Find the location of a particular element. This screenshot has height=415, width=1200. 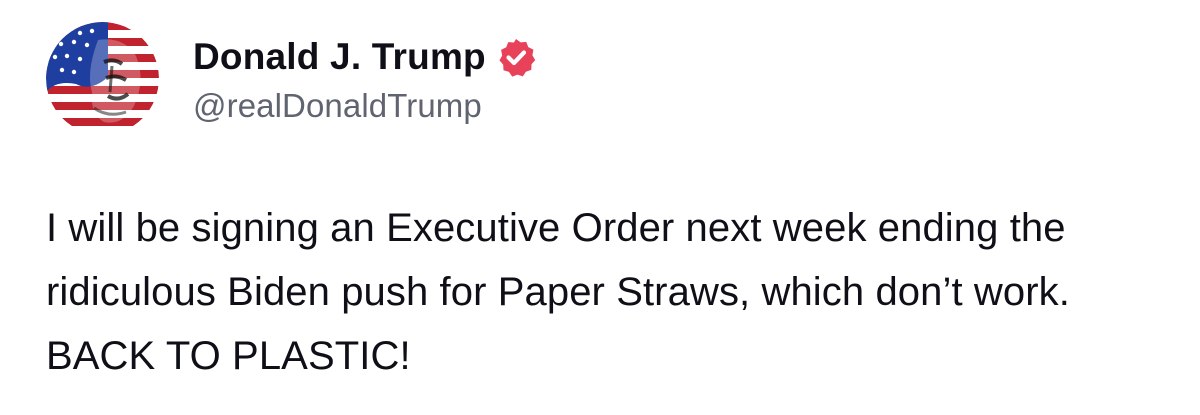

flag-portrait-icon is located at coordinates (102, 78).